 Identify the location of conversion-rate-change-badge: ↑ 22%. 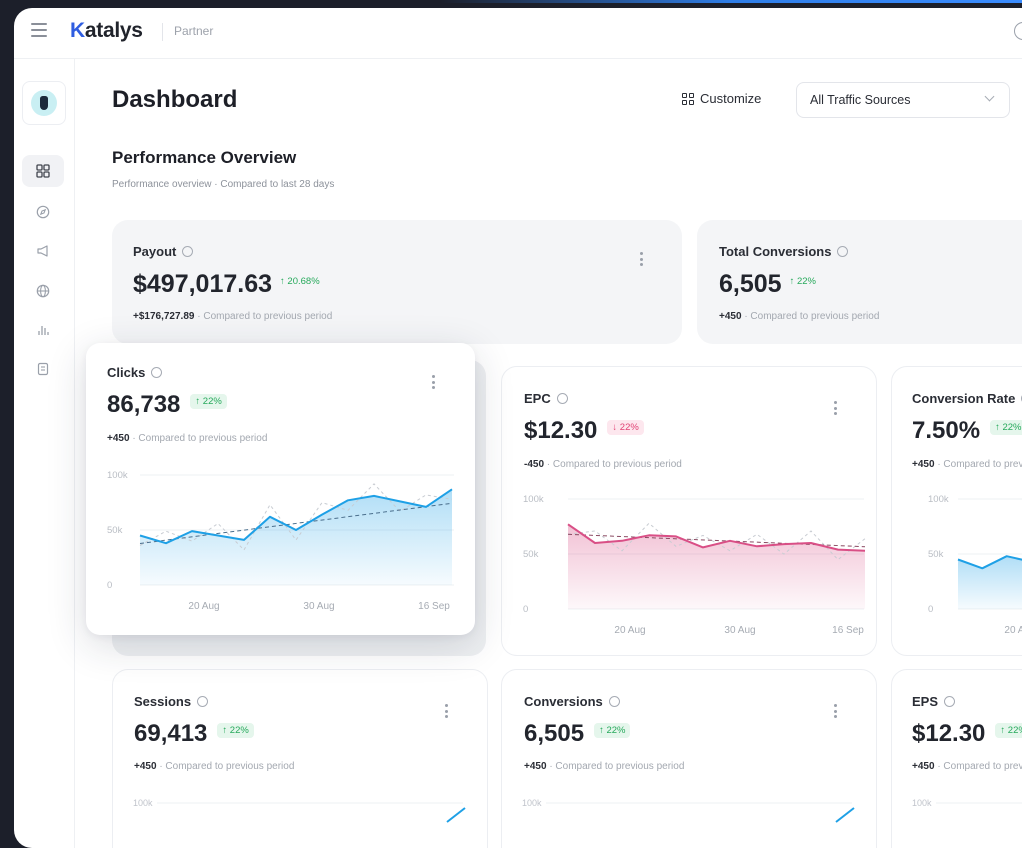
(1006, 428).